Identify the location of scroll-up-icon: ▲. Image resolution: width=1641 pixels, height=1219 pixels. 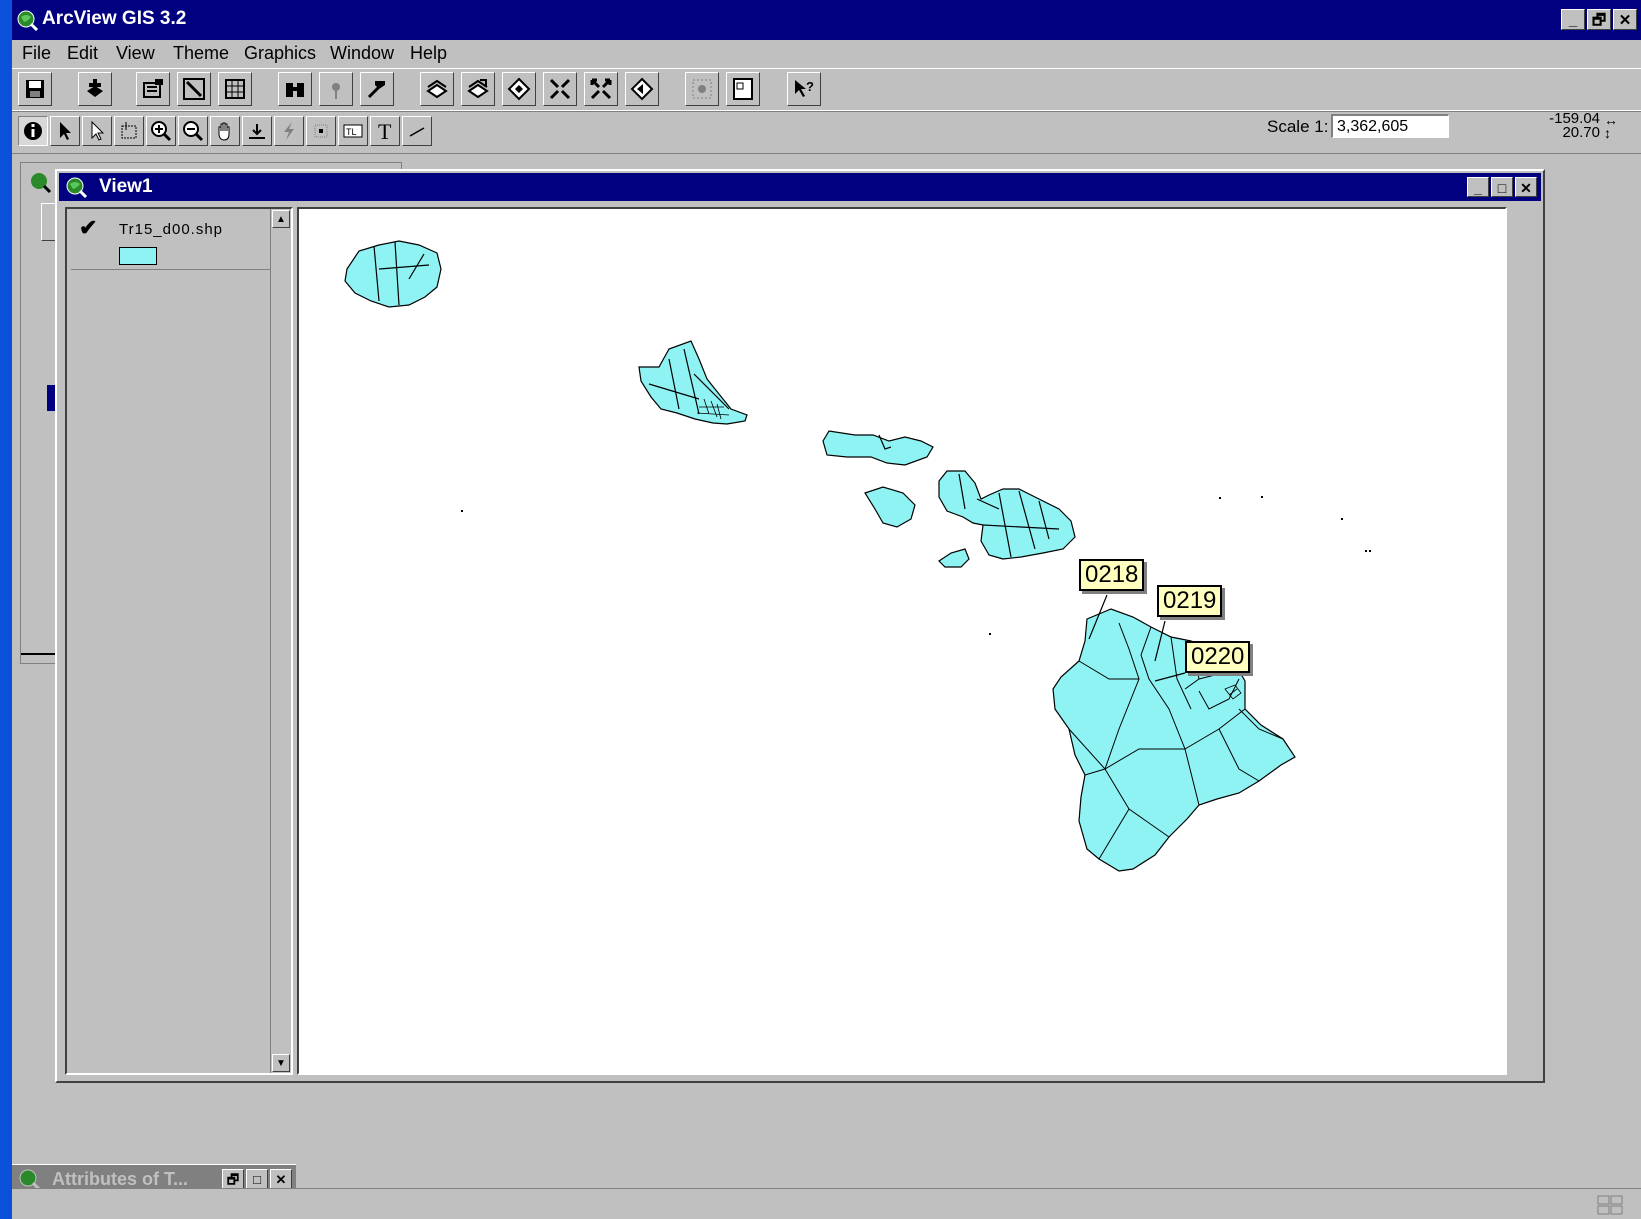
(281, 219).